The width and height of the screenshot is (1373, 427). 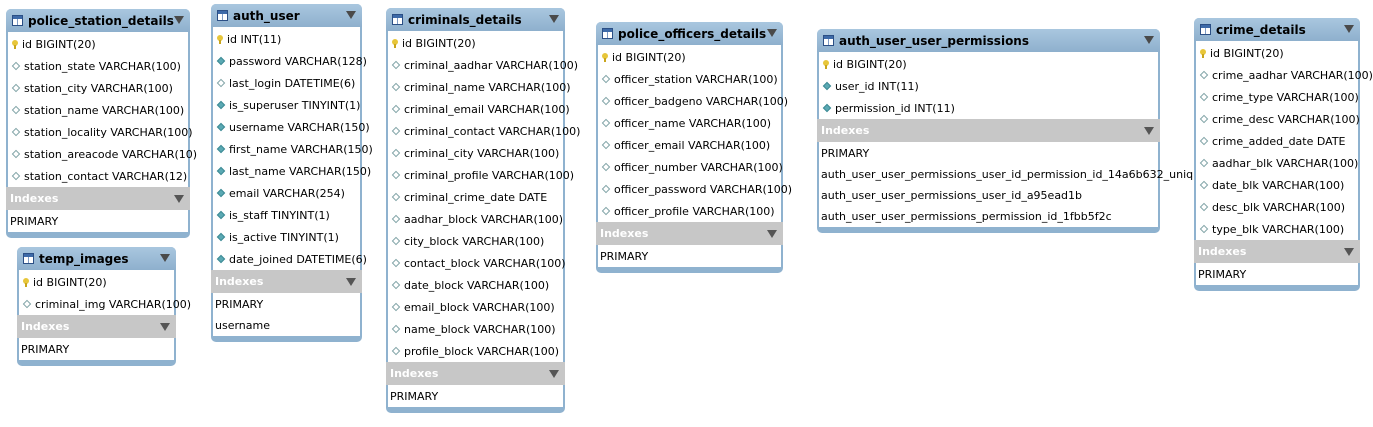 I want to click on column-row: criminal_aadhar VARCHAR(100), so click(x=483, y=65).